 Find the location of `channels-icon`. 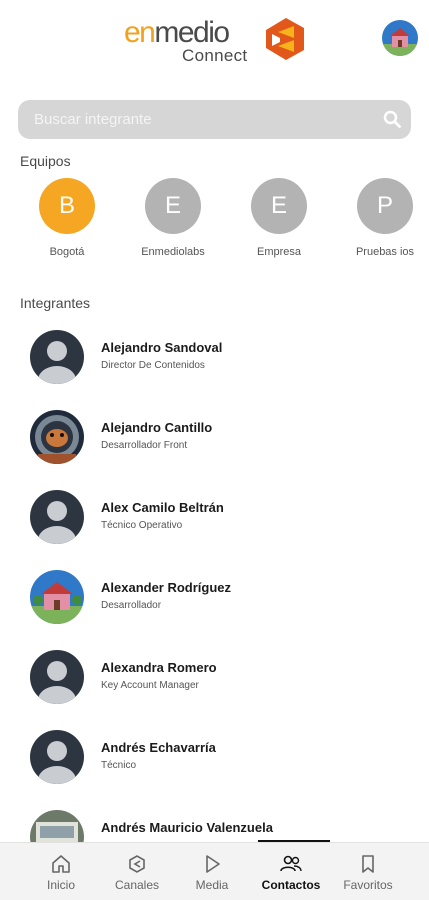

channels-icon is located at coordinates (137, 864).